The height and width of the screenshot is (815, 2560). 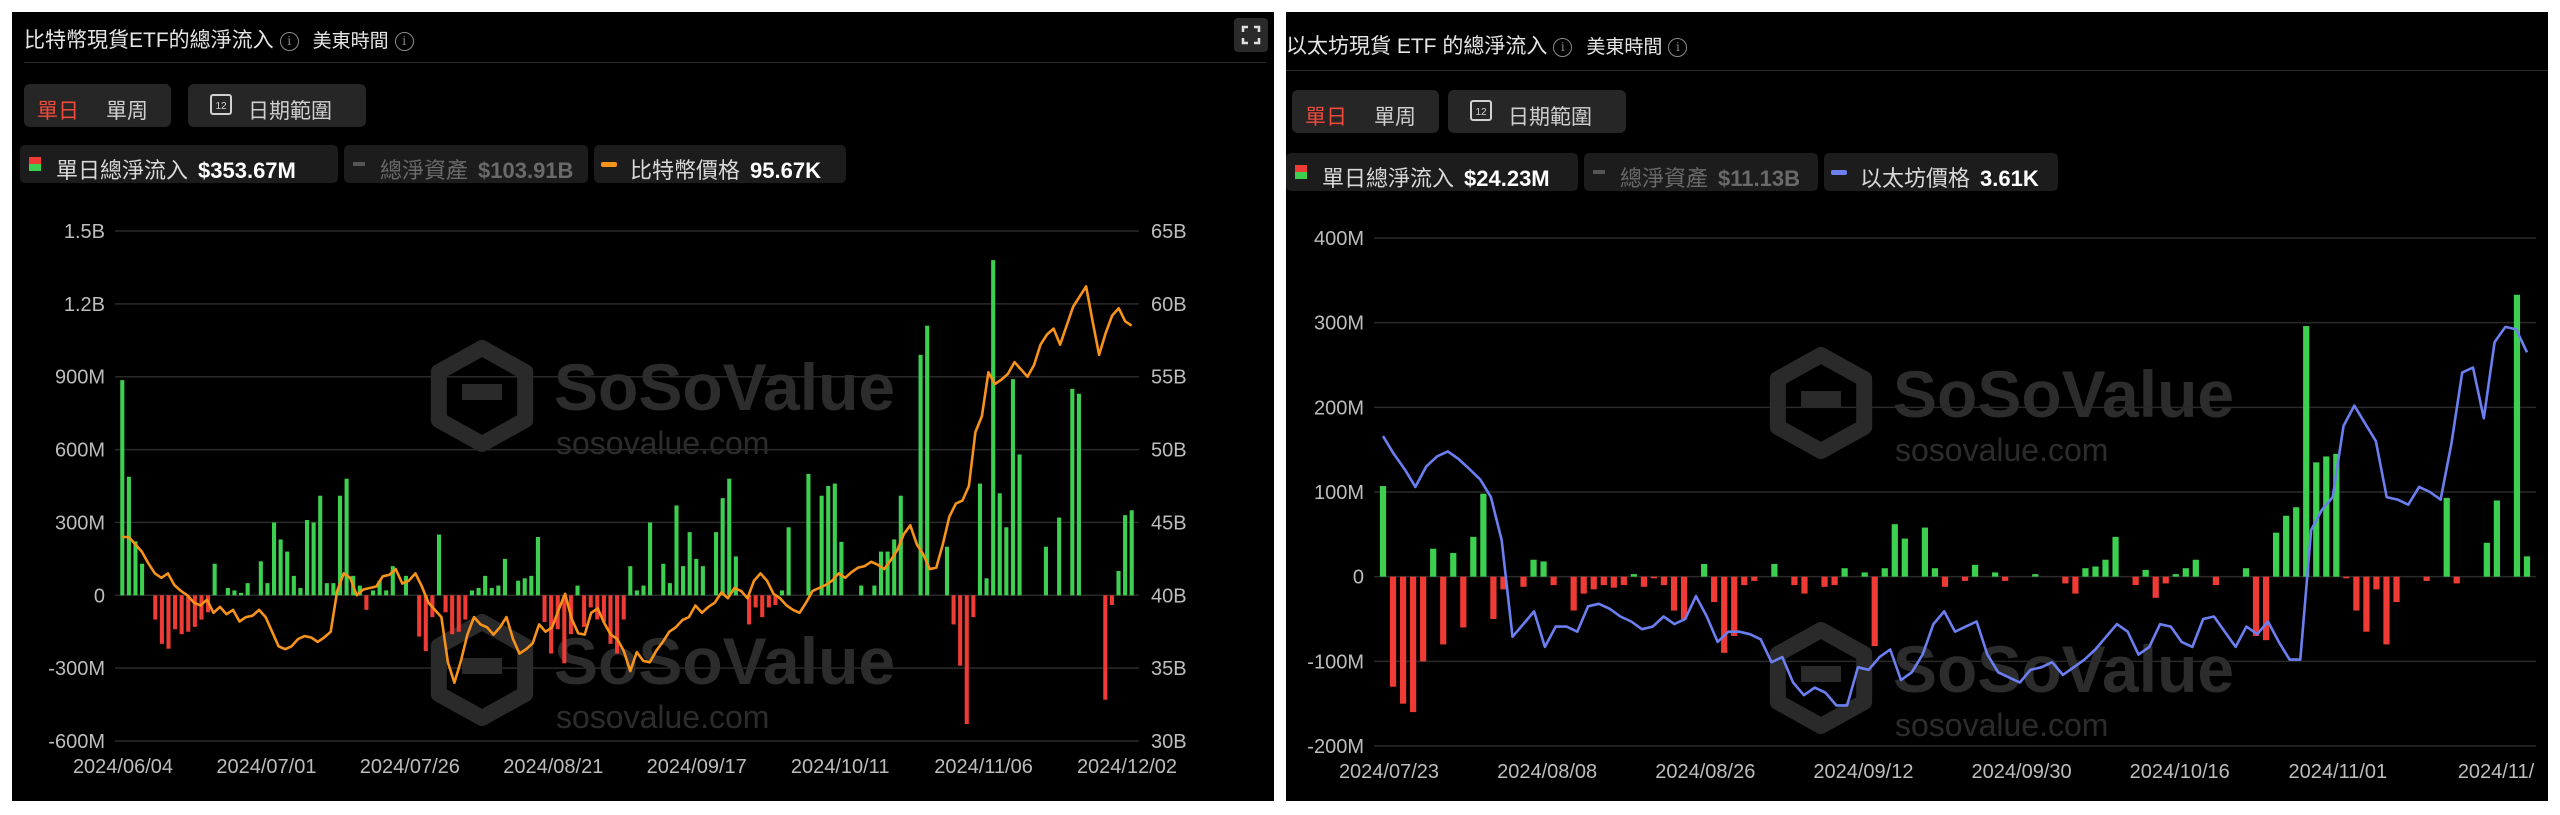 What do you see at coordinates (2022, 772) in the screenshot?
I see `x-tick-label: 2024/09/30` at bounding box center [2022, 772].